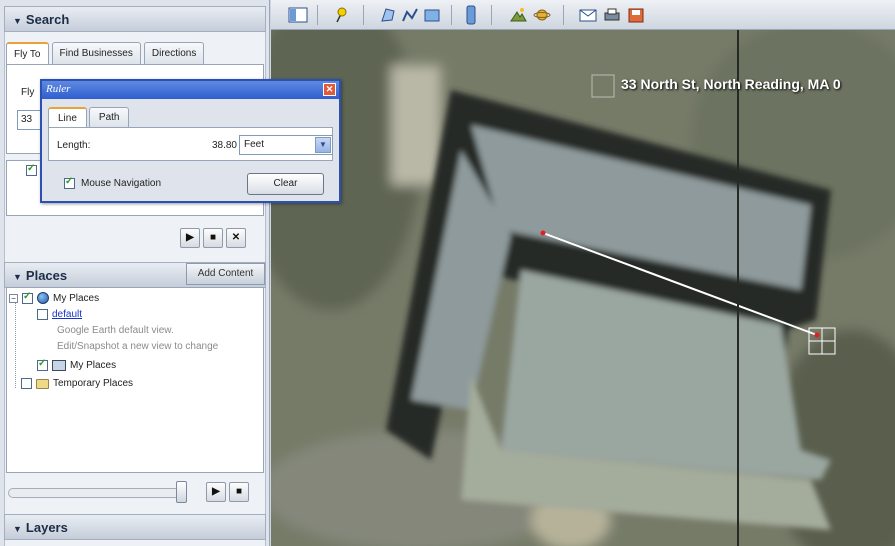 The height and width of the screenshot is (546, 895). I want to click on tab-find-businesses: Find Businesses, so click(96, 53).